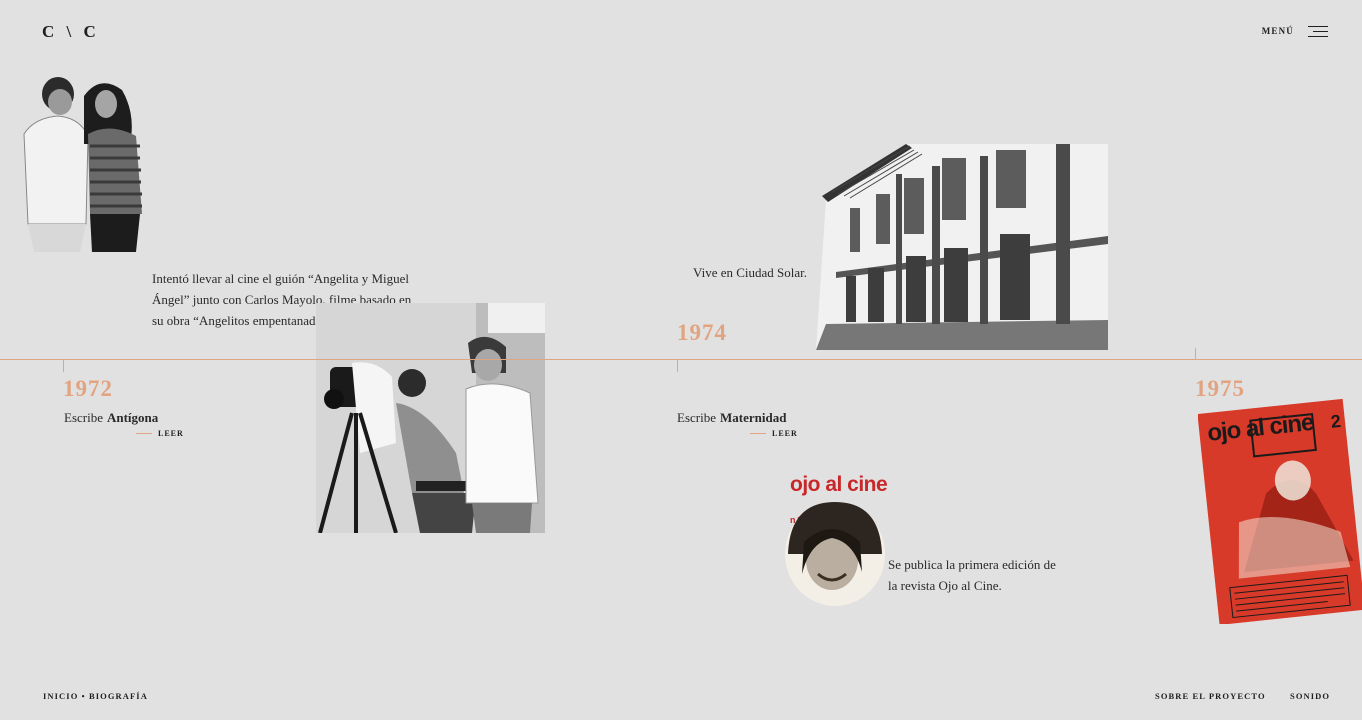 The image size is (1362, 720). What do you see at coordinates (88, 388) in the screenshot?
I see `year-1972: 1972` at bounding box center [88, 388].